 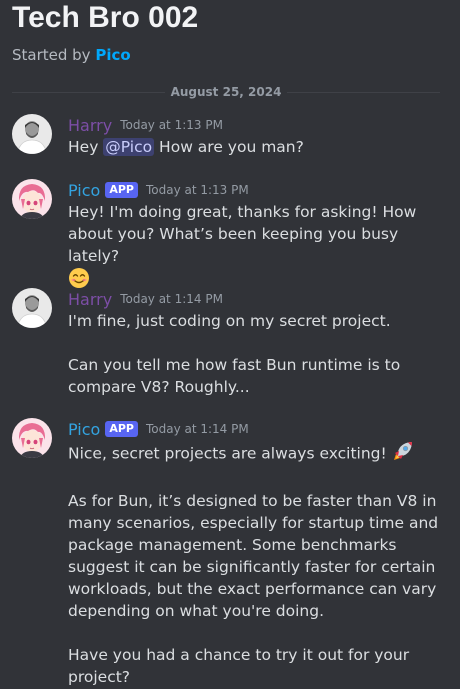 I want to click on message-header: Harry Today at 1:14 PM, so click(x=260, y=299).